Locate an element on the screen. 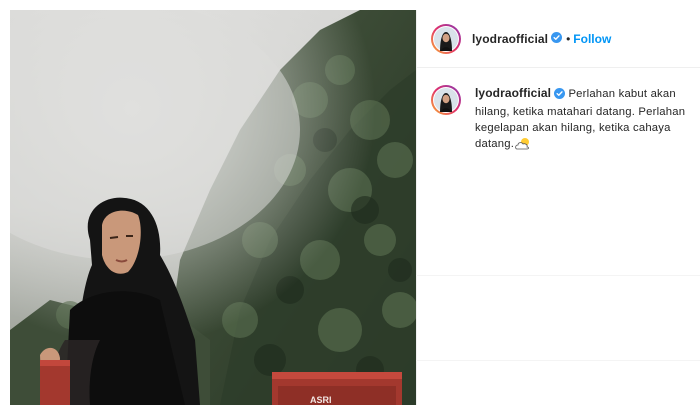 The height and width of the screenshot is (414, 700). sun-behind-cloud-icon is located at coordinates (523, 146).